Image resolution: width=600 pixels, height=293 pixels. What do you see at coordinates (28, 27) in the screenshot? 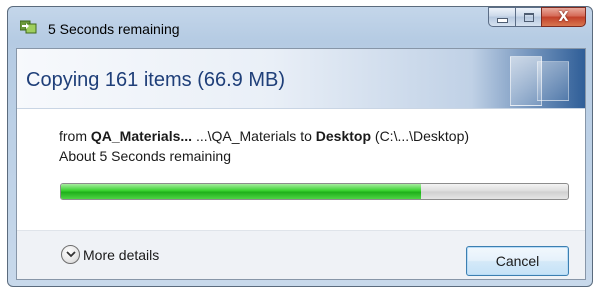
I see `copy-progress-icon` at bounding box center [28, 27].